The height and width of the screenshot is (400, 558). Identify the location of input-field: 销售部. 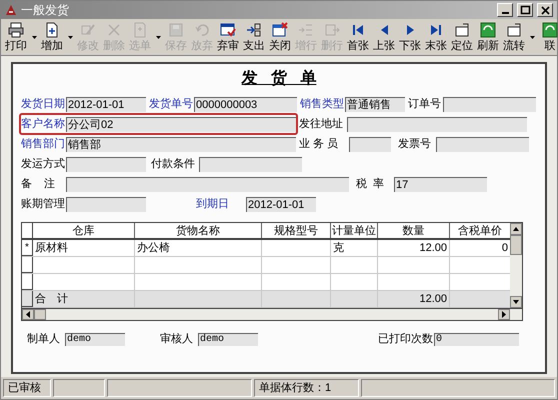
(181, 144).